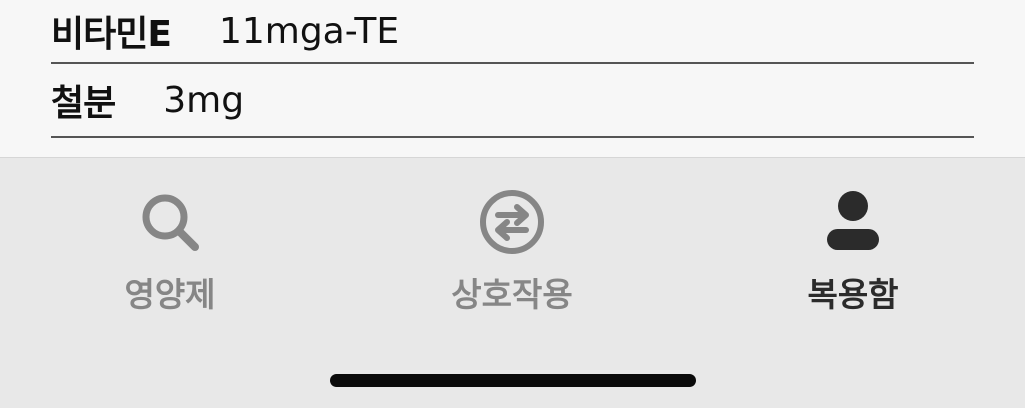 This screenshot has height=408, width=1025. What do you see at coordinates (204, 100) in the screenshot?
I see `nutrient-value: 3mg` at bounding box center [204, 100].